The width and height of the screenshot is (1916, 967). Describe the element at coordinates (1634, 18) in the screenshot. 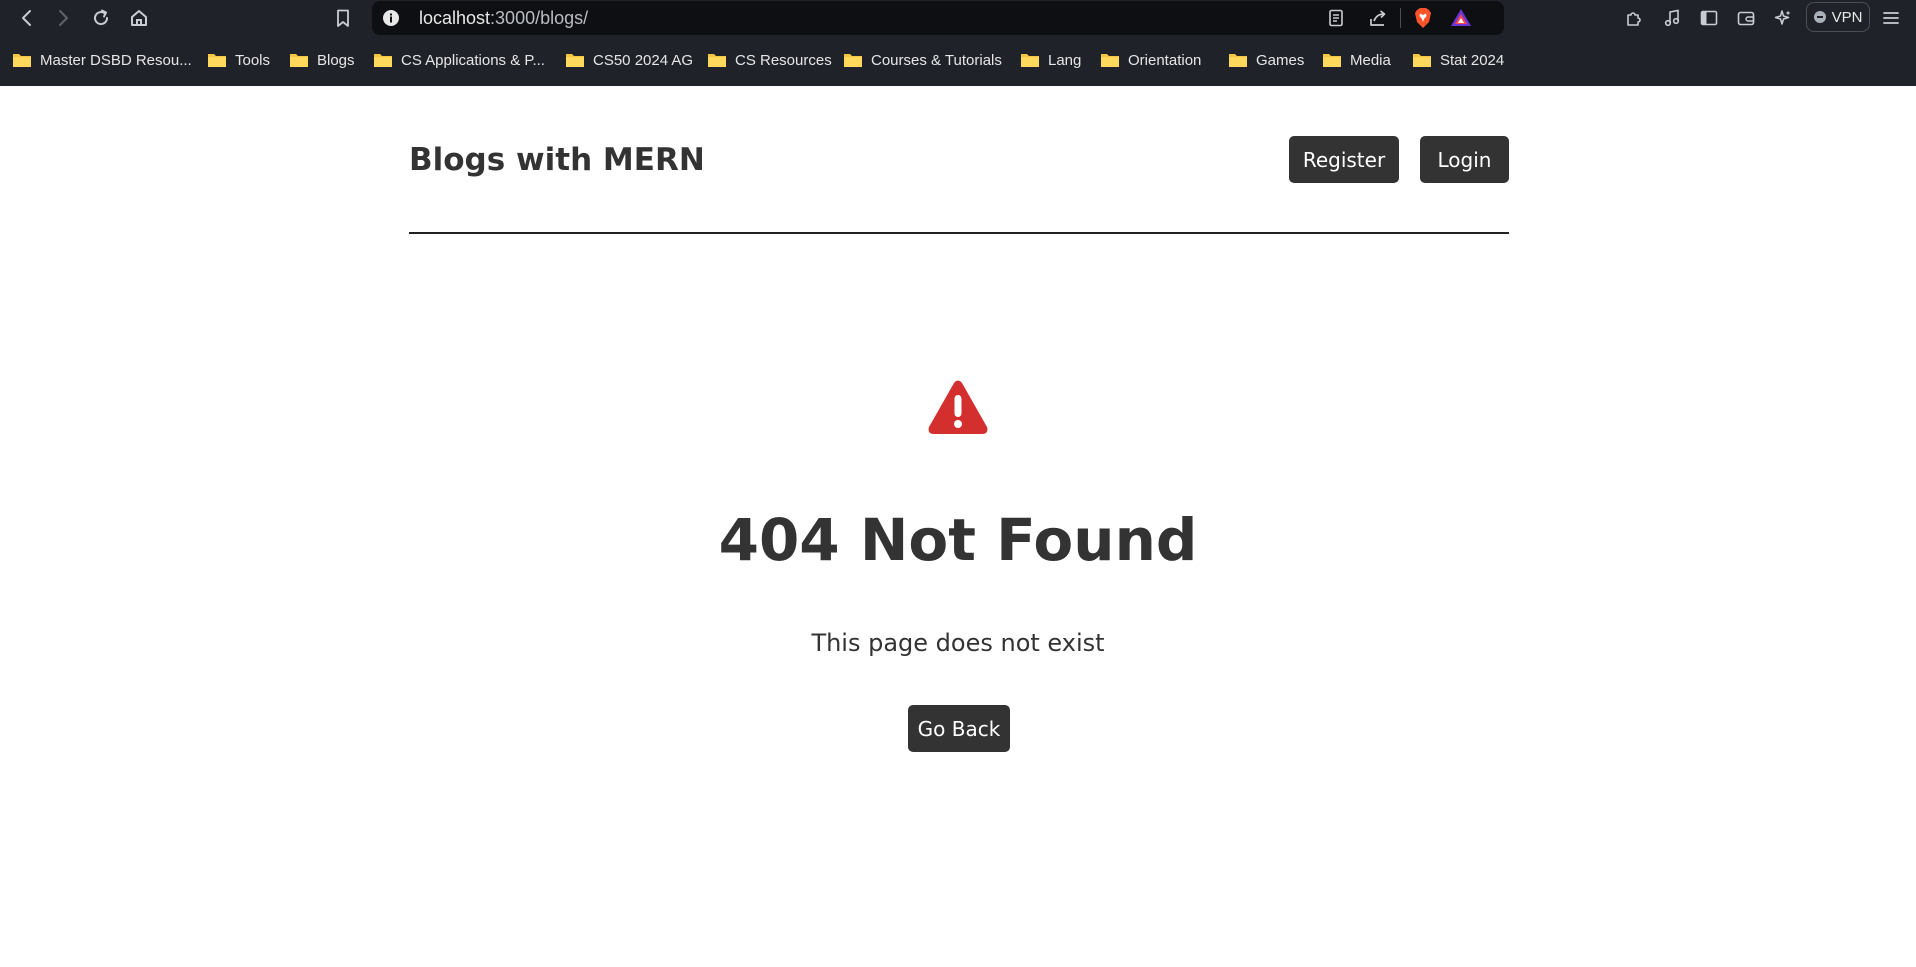

I see `extensions-icon` at that location.